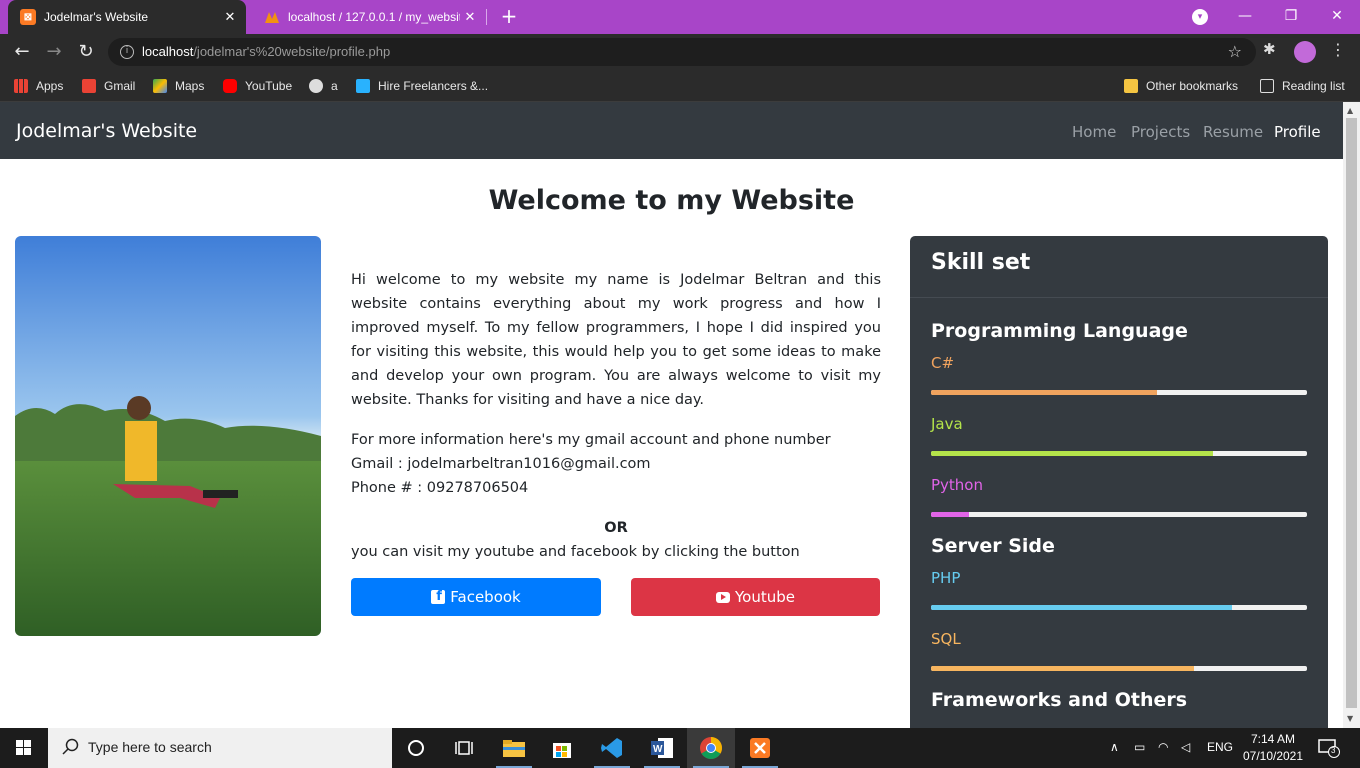  What do you see at coordinates (272, 17) in the screenshot?
I see `phpmyadmin-icon` at bounding box center [272, 17].